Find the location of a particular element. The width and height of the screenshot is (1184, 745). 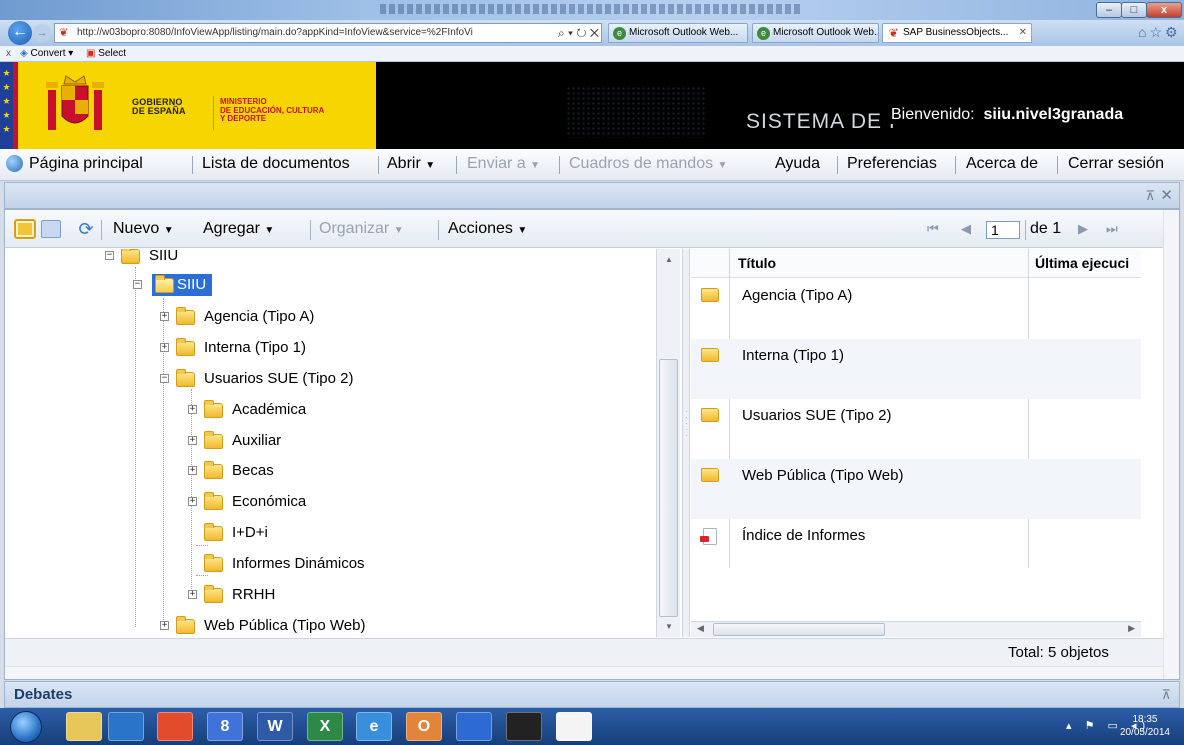

convert-button: ◈ Convert ▾ is located at coordinates (46, 53).